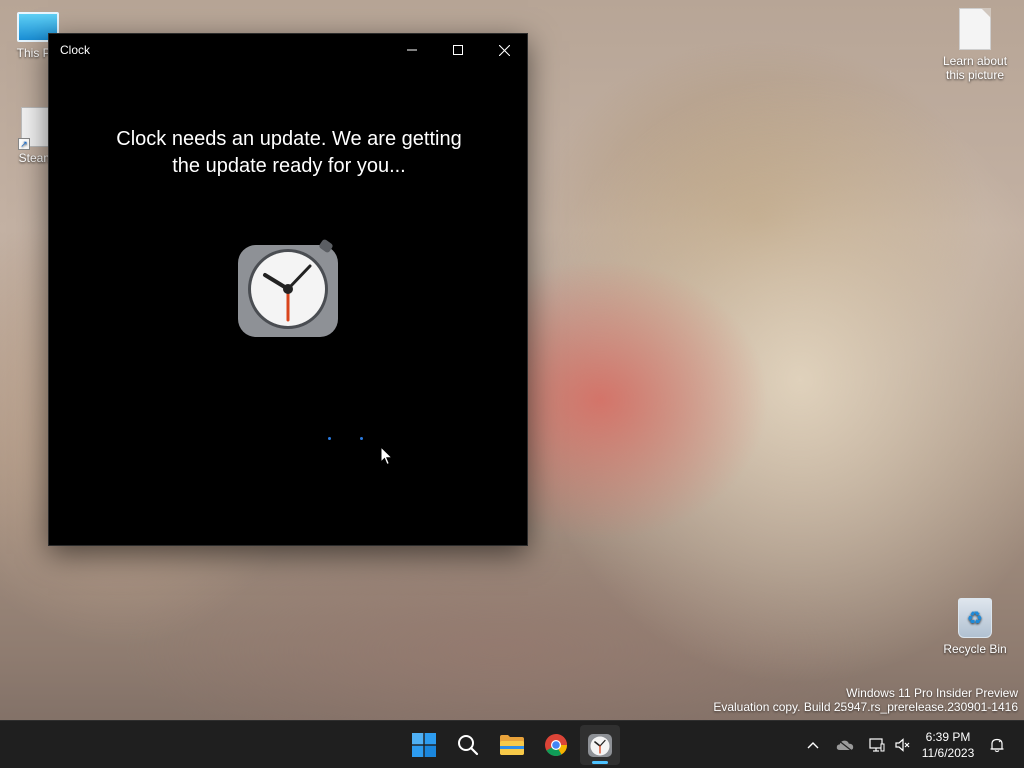 This screenshot has height=768, width=1024. I want to click on desktop-icon-label: Recycle Bin, so click(975, 649).